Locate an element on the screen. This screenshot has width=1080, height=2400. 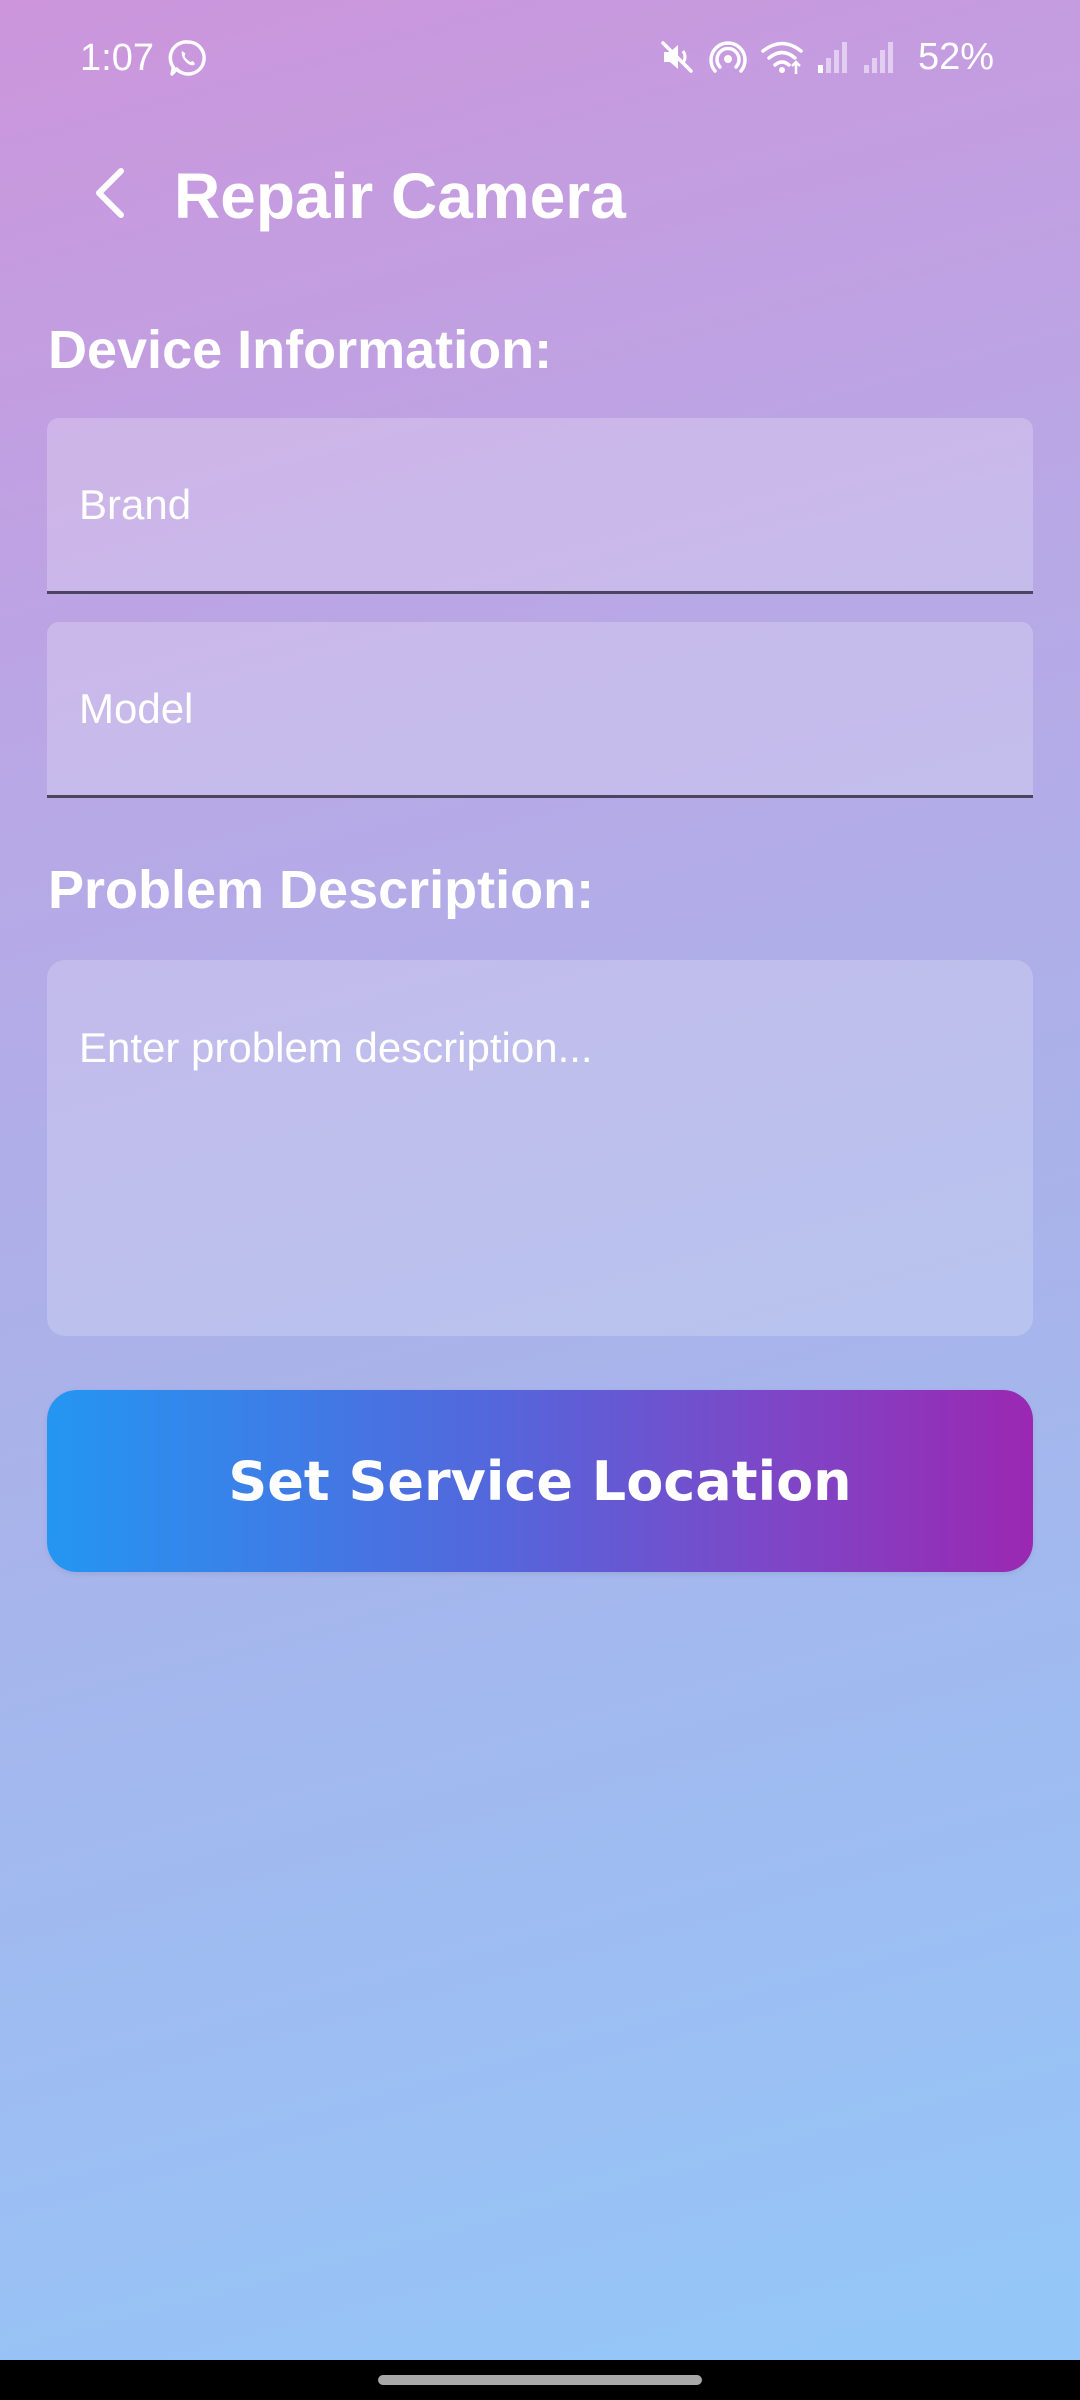
status-bar: 1:07 52% is located at coordinates (540, 59).